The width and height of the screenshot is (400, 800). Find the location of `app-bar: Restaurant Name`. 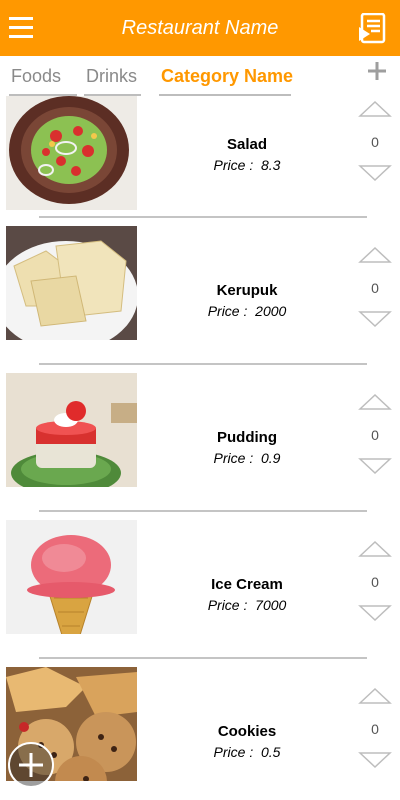

app-bar: Restaurant Name is located at coordinates (200, 28).